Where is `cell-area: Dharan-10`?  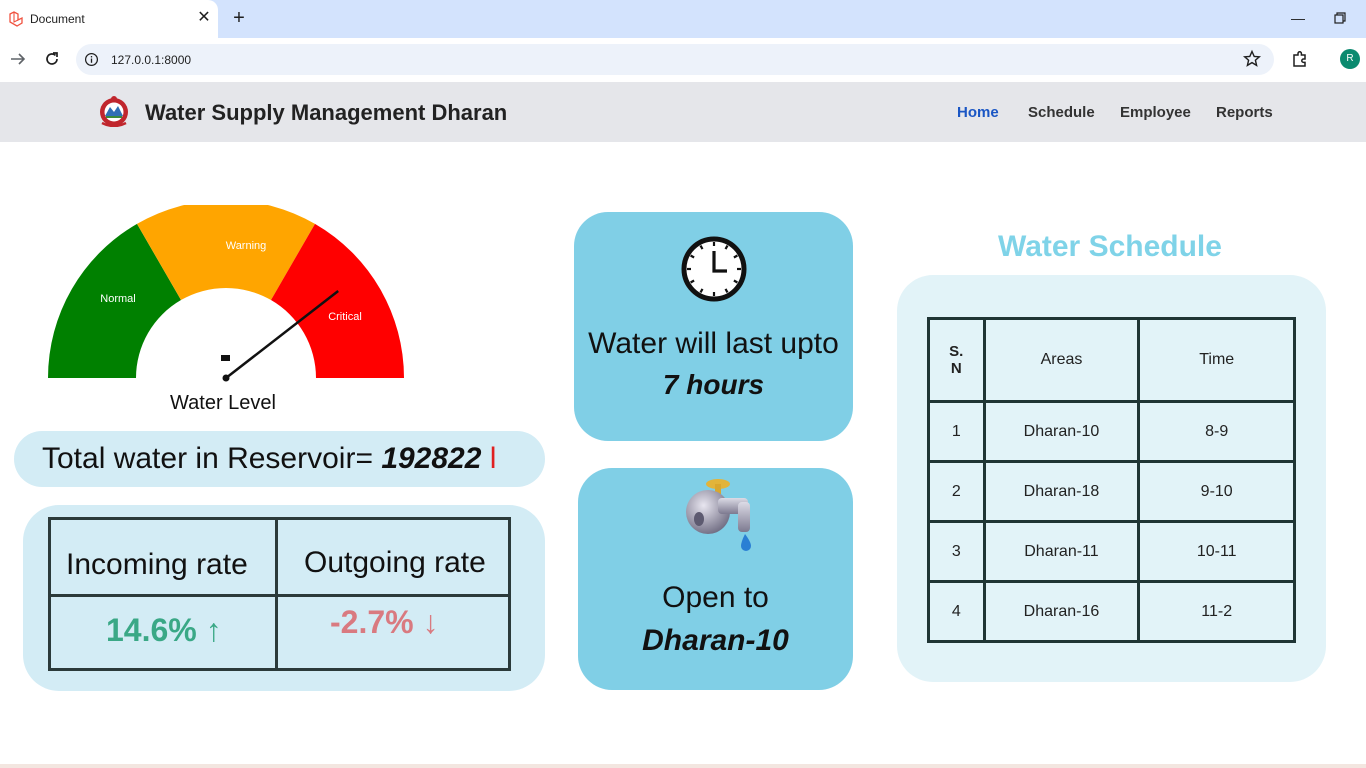 cell-area: Dharan-10 is located at coordinates (1061, 431).